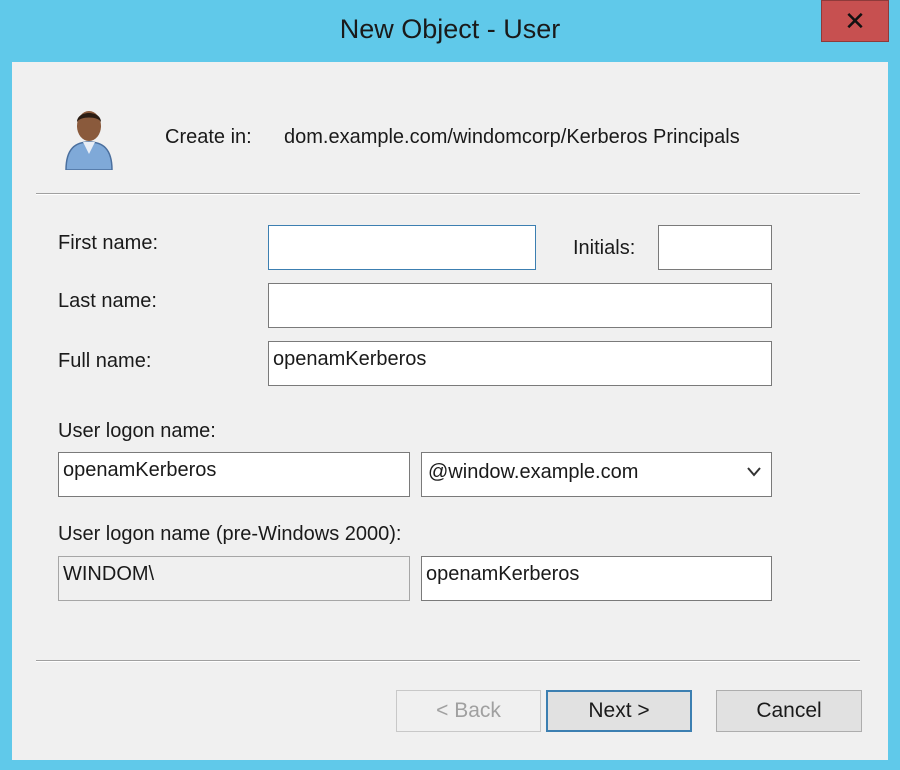 This screenshot has height=770, width=900. I want to click on next-button: Next >, so click(619, 711).